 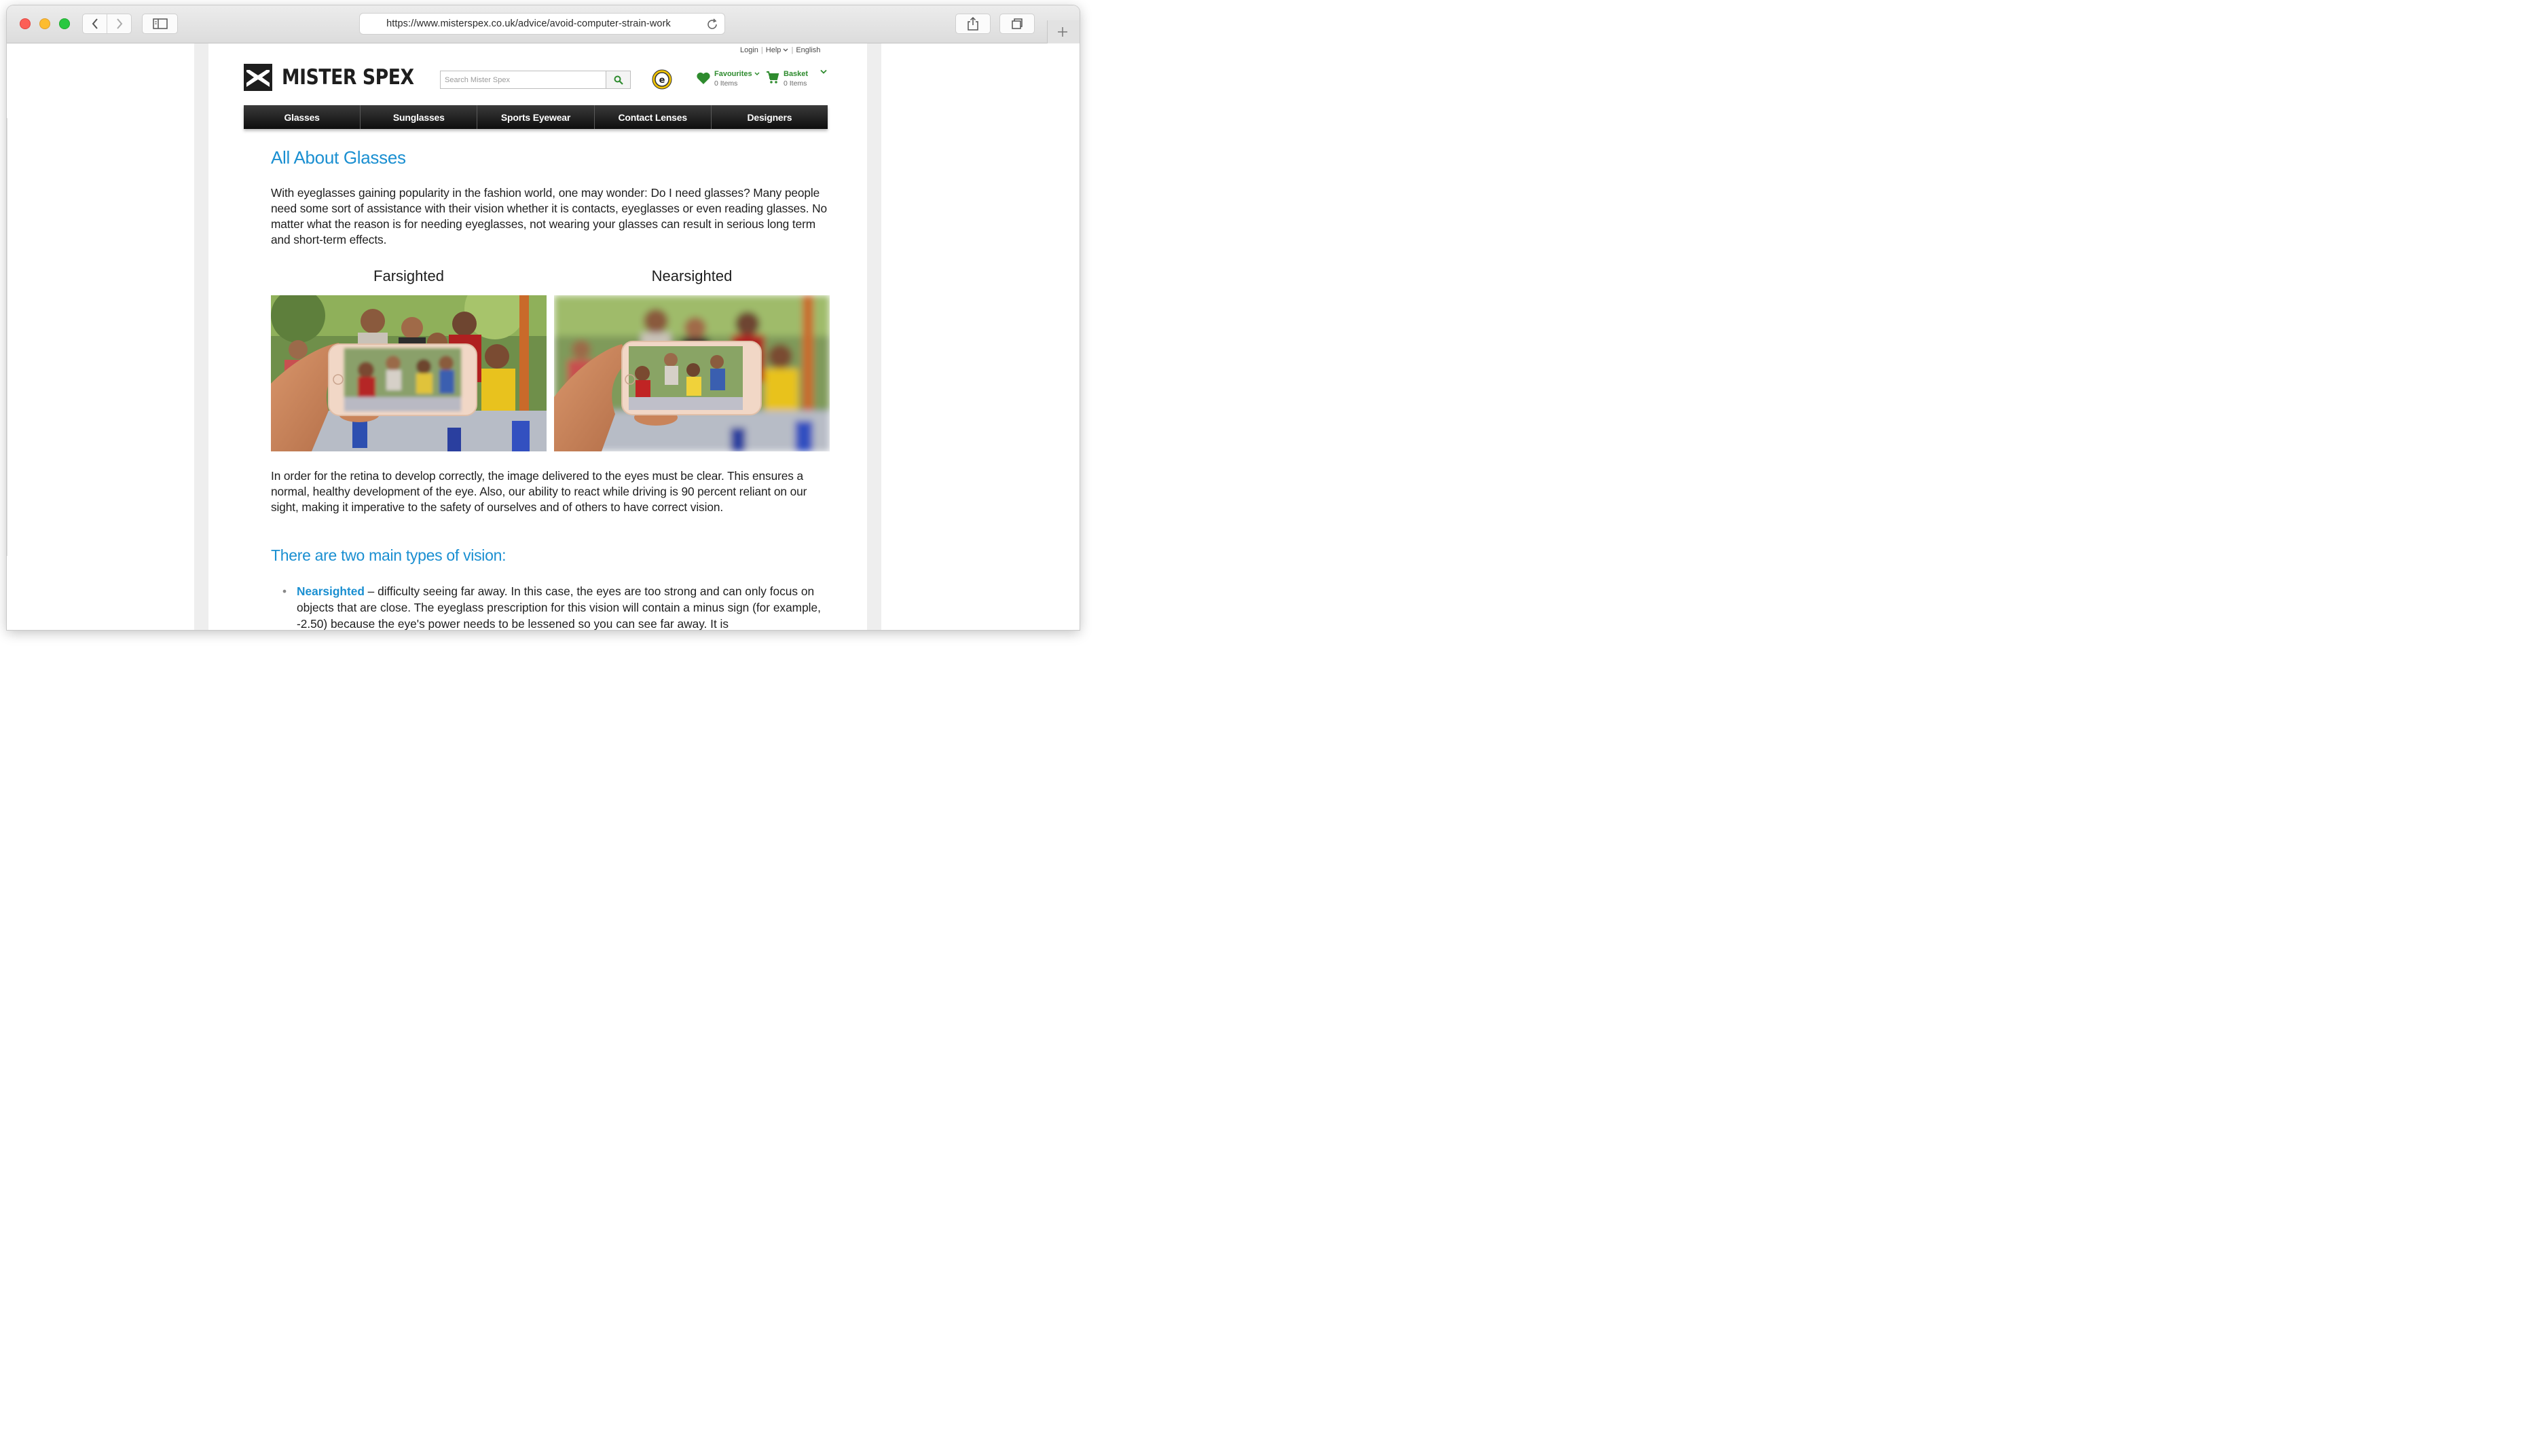 What do you see at coordinates (331, 591) in the screenshot?
I see `nearsighted-term-link: Nearsighted` at bounding box center [331, 591].